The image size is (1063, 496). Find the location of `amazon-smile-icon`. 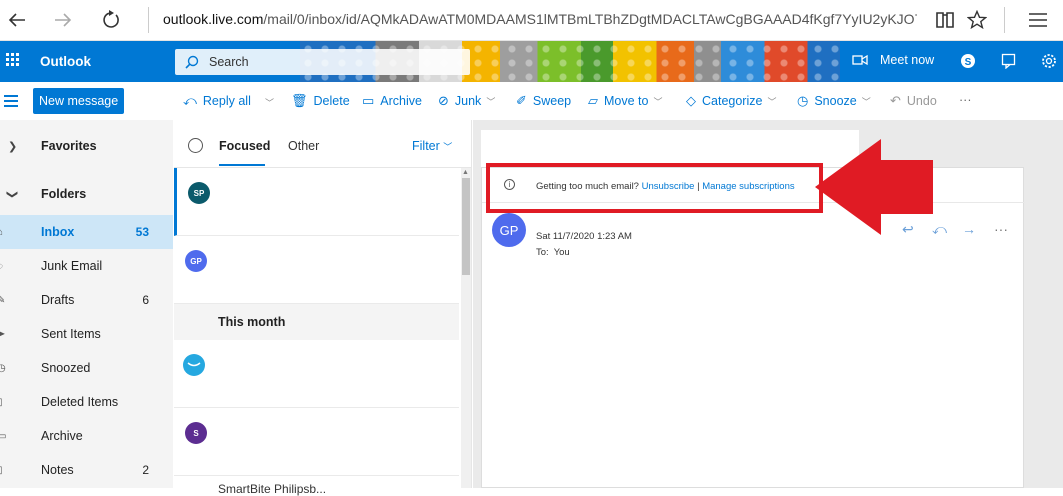

amazon-smile-icon is located at coordinates (194, 364).